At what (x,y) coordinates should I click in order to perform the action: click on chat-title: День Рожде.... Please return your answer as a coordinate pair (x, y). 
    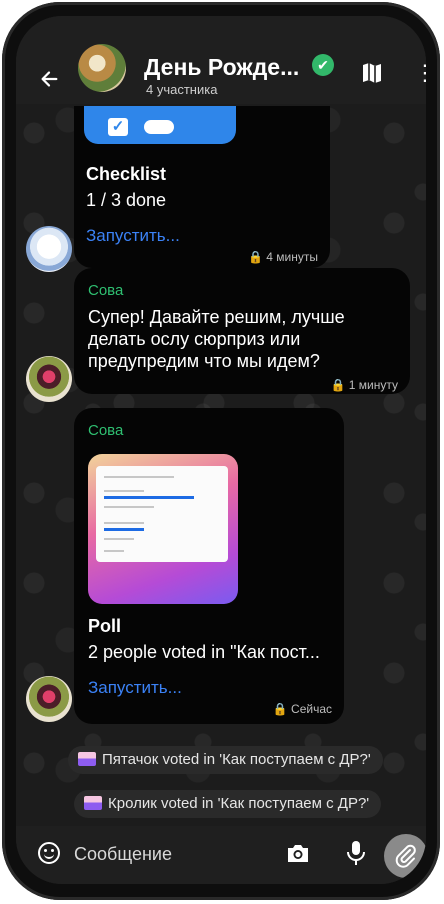
    Looking at the image, I should click on (221, 67).